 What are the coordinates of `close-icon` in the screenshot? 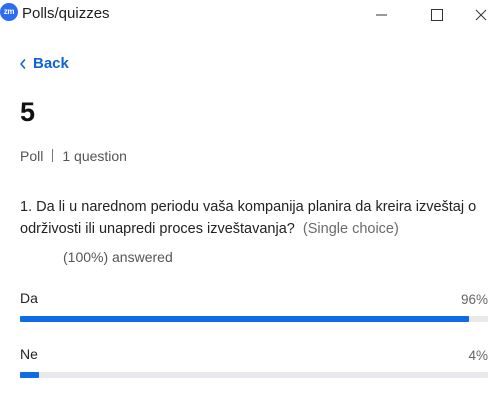 It's located at (481, 15).